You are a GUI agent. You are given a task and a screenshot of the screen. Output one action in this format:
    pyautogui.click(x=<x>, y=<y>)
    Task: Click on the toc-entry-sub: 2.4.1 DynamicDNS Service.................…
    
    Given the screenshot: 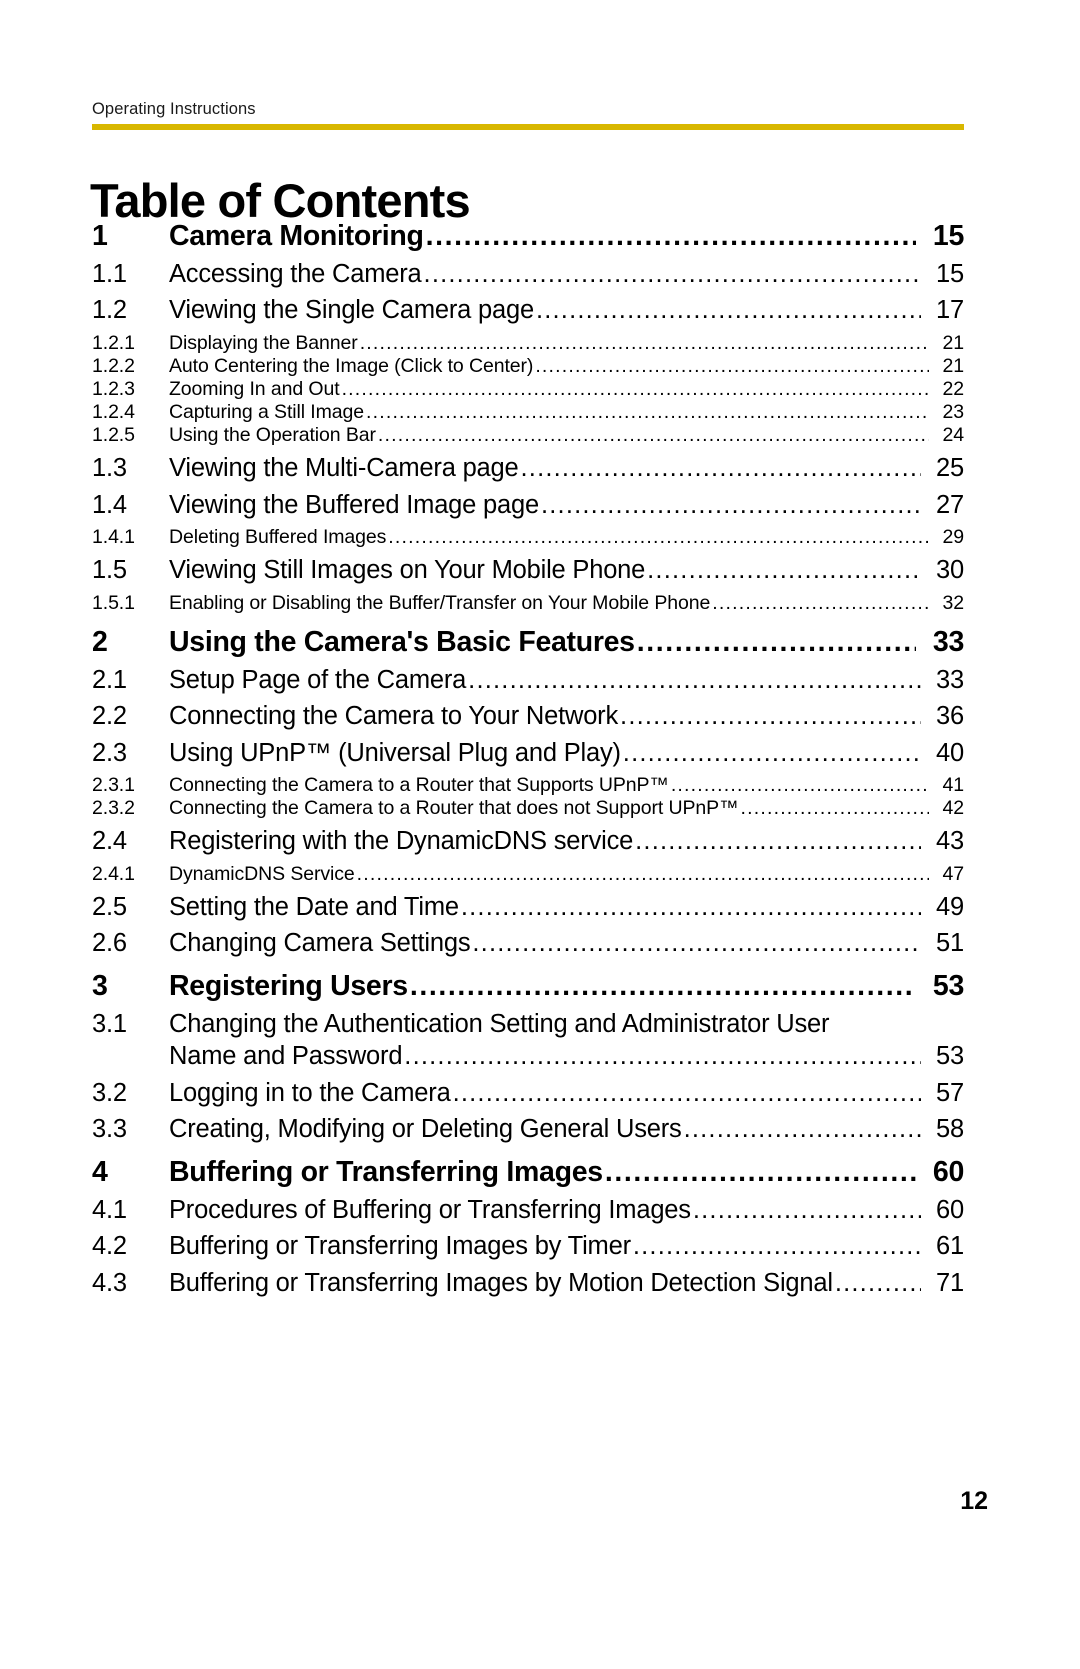 What is the action you would take?
    pyautogui.click(x=528, y=873)
    